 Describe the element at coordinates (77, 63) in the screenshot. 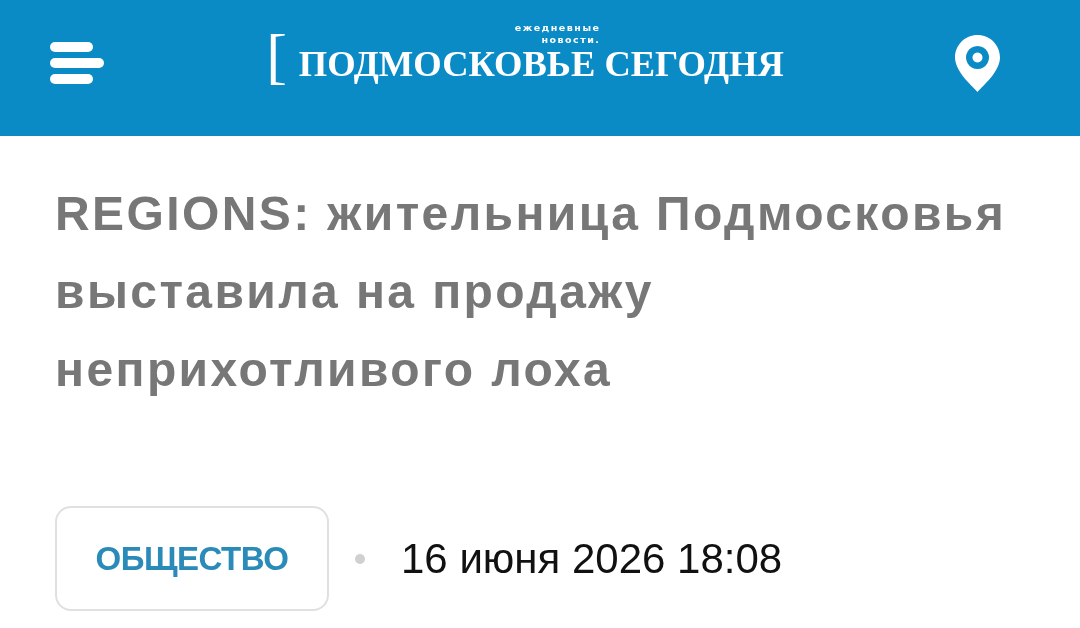

I see `menu-icon` at that location.